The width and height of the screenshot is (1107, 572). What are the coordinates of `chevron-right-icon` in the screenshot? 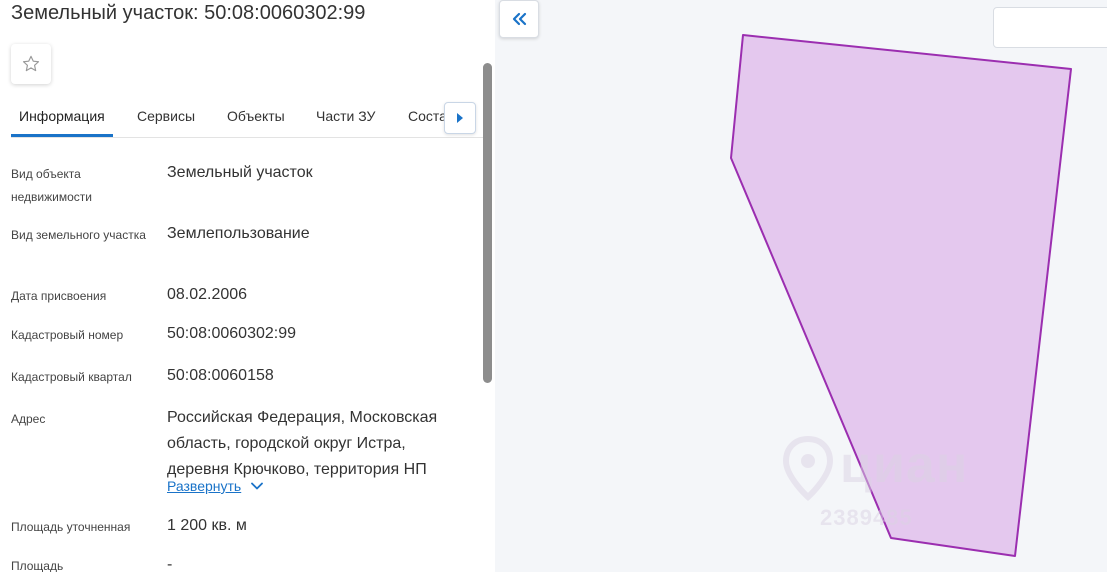 It's located at (460, 118).